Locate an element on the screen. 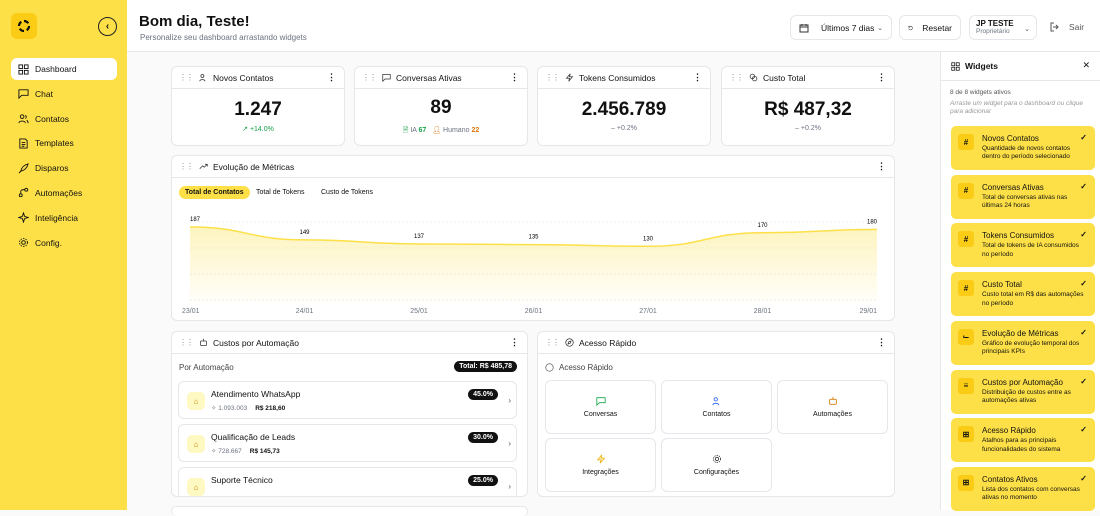  logout-button: Sair is located at coordinates (1067, 27).